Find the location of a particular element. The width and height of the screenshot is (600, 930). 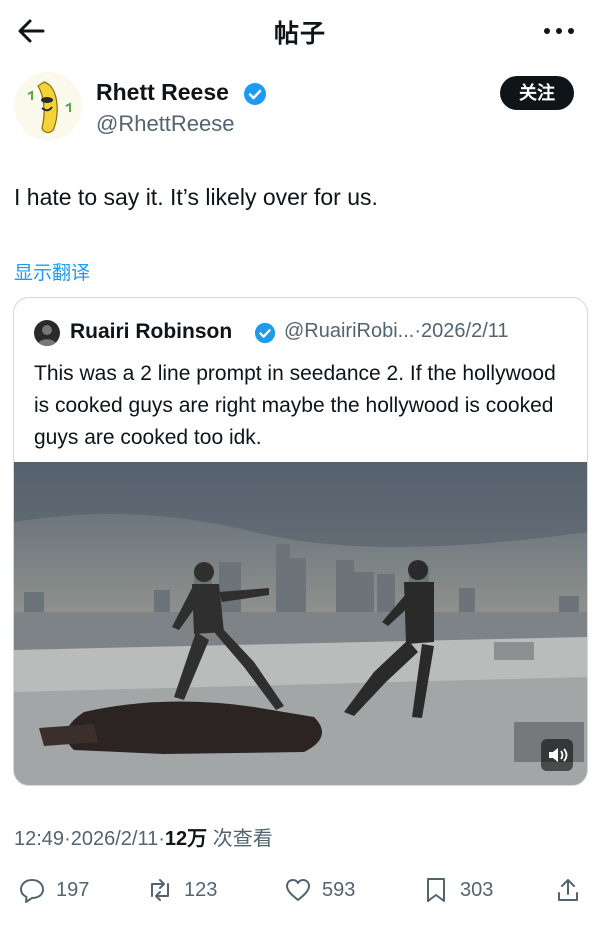

quoted-author-name: Ruairi Robinson is located at coordinates (151, 332).